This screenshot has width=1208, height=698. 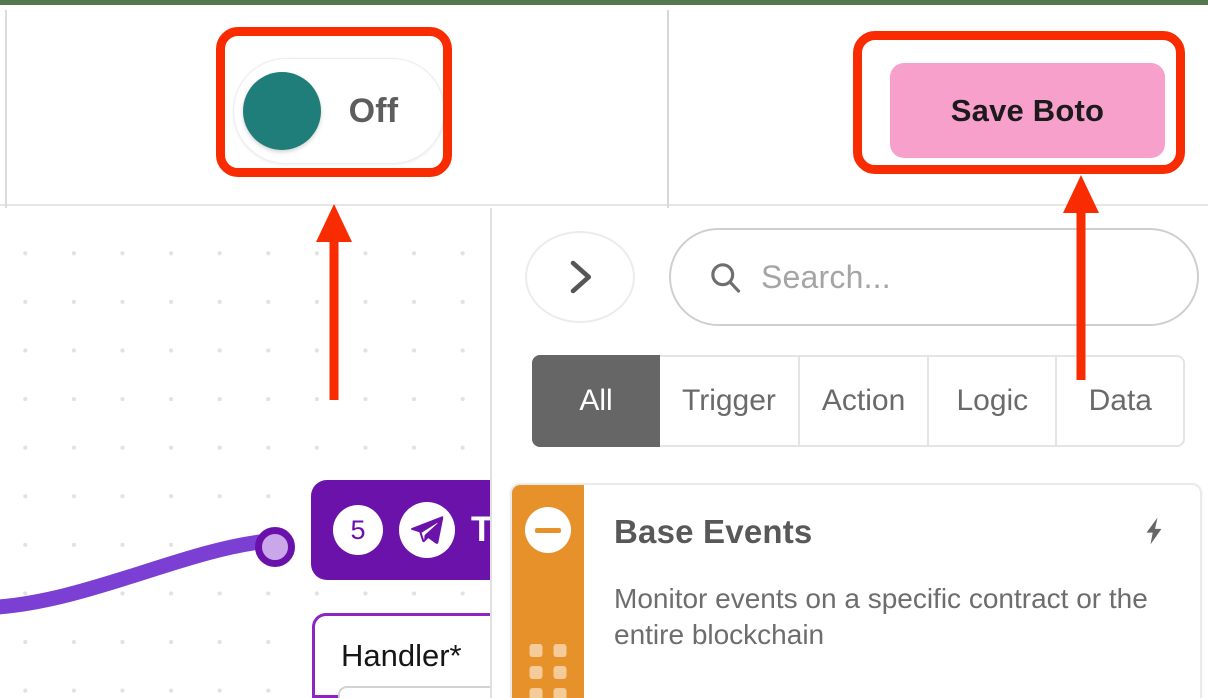 I want to click on handler-field-label: Handler*, so click(x=401, y=655).